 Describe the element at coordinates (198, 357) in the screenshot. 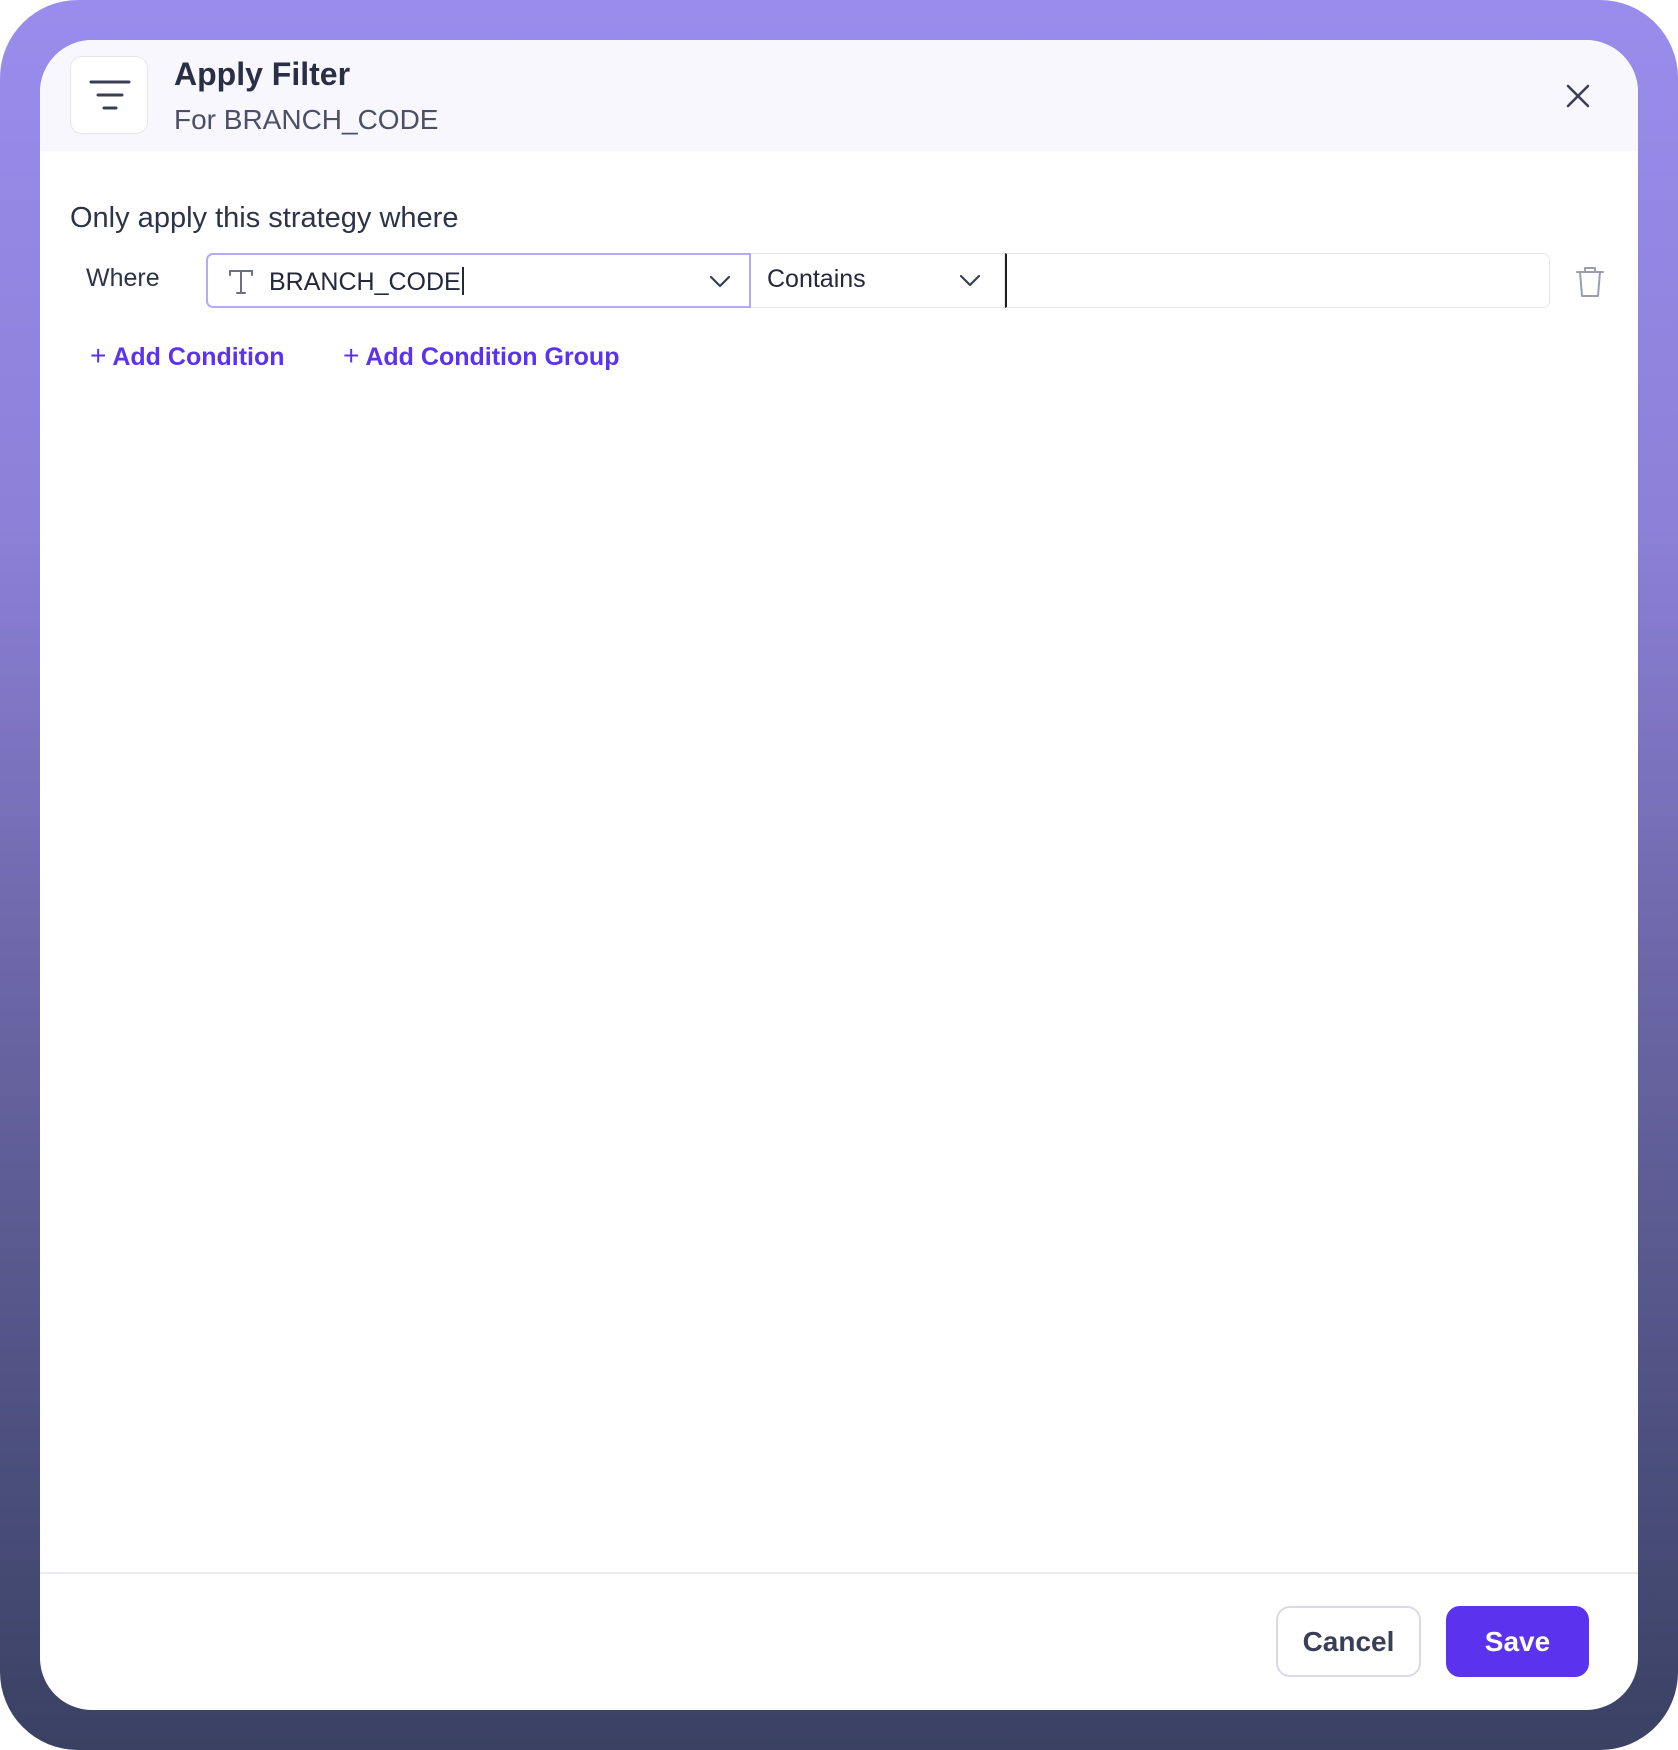

I see `add-condition-label: Add Condition` at that location.